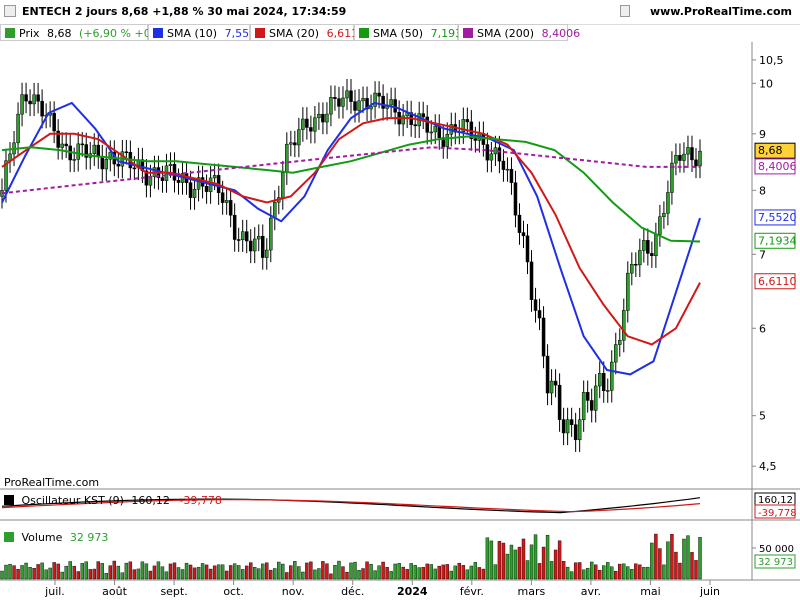 The height and width of the screenshot is (600, 800). What do you see at coordinates (777, 217) in the screenshot?
I see `value-tag-label: 7,5520` at bounding box center [777, 217].